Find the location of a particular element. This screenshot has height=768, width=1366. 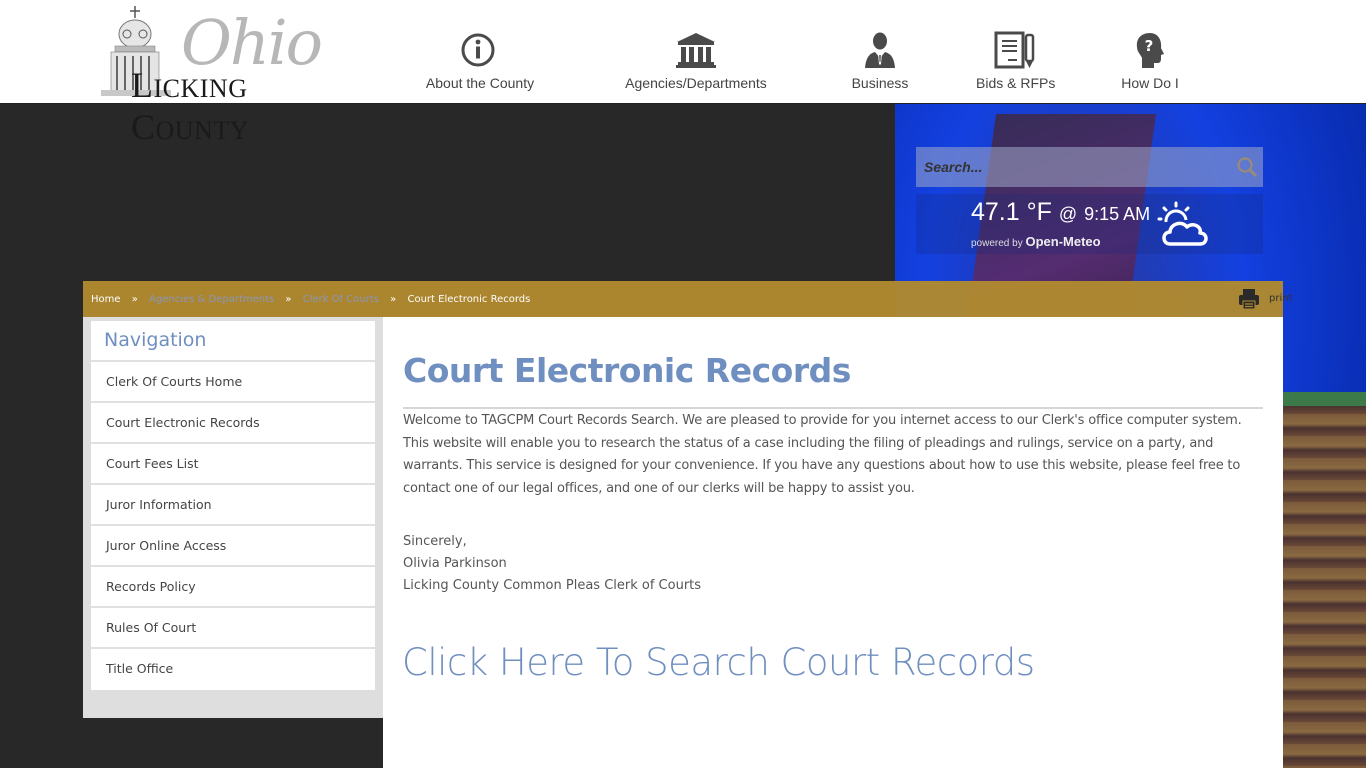

businessman-icon is located at coordinates (880, 50).